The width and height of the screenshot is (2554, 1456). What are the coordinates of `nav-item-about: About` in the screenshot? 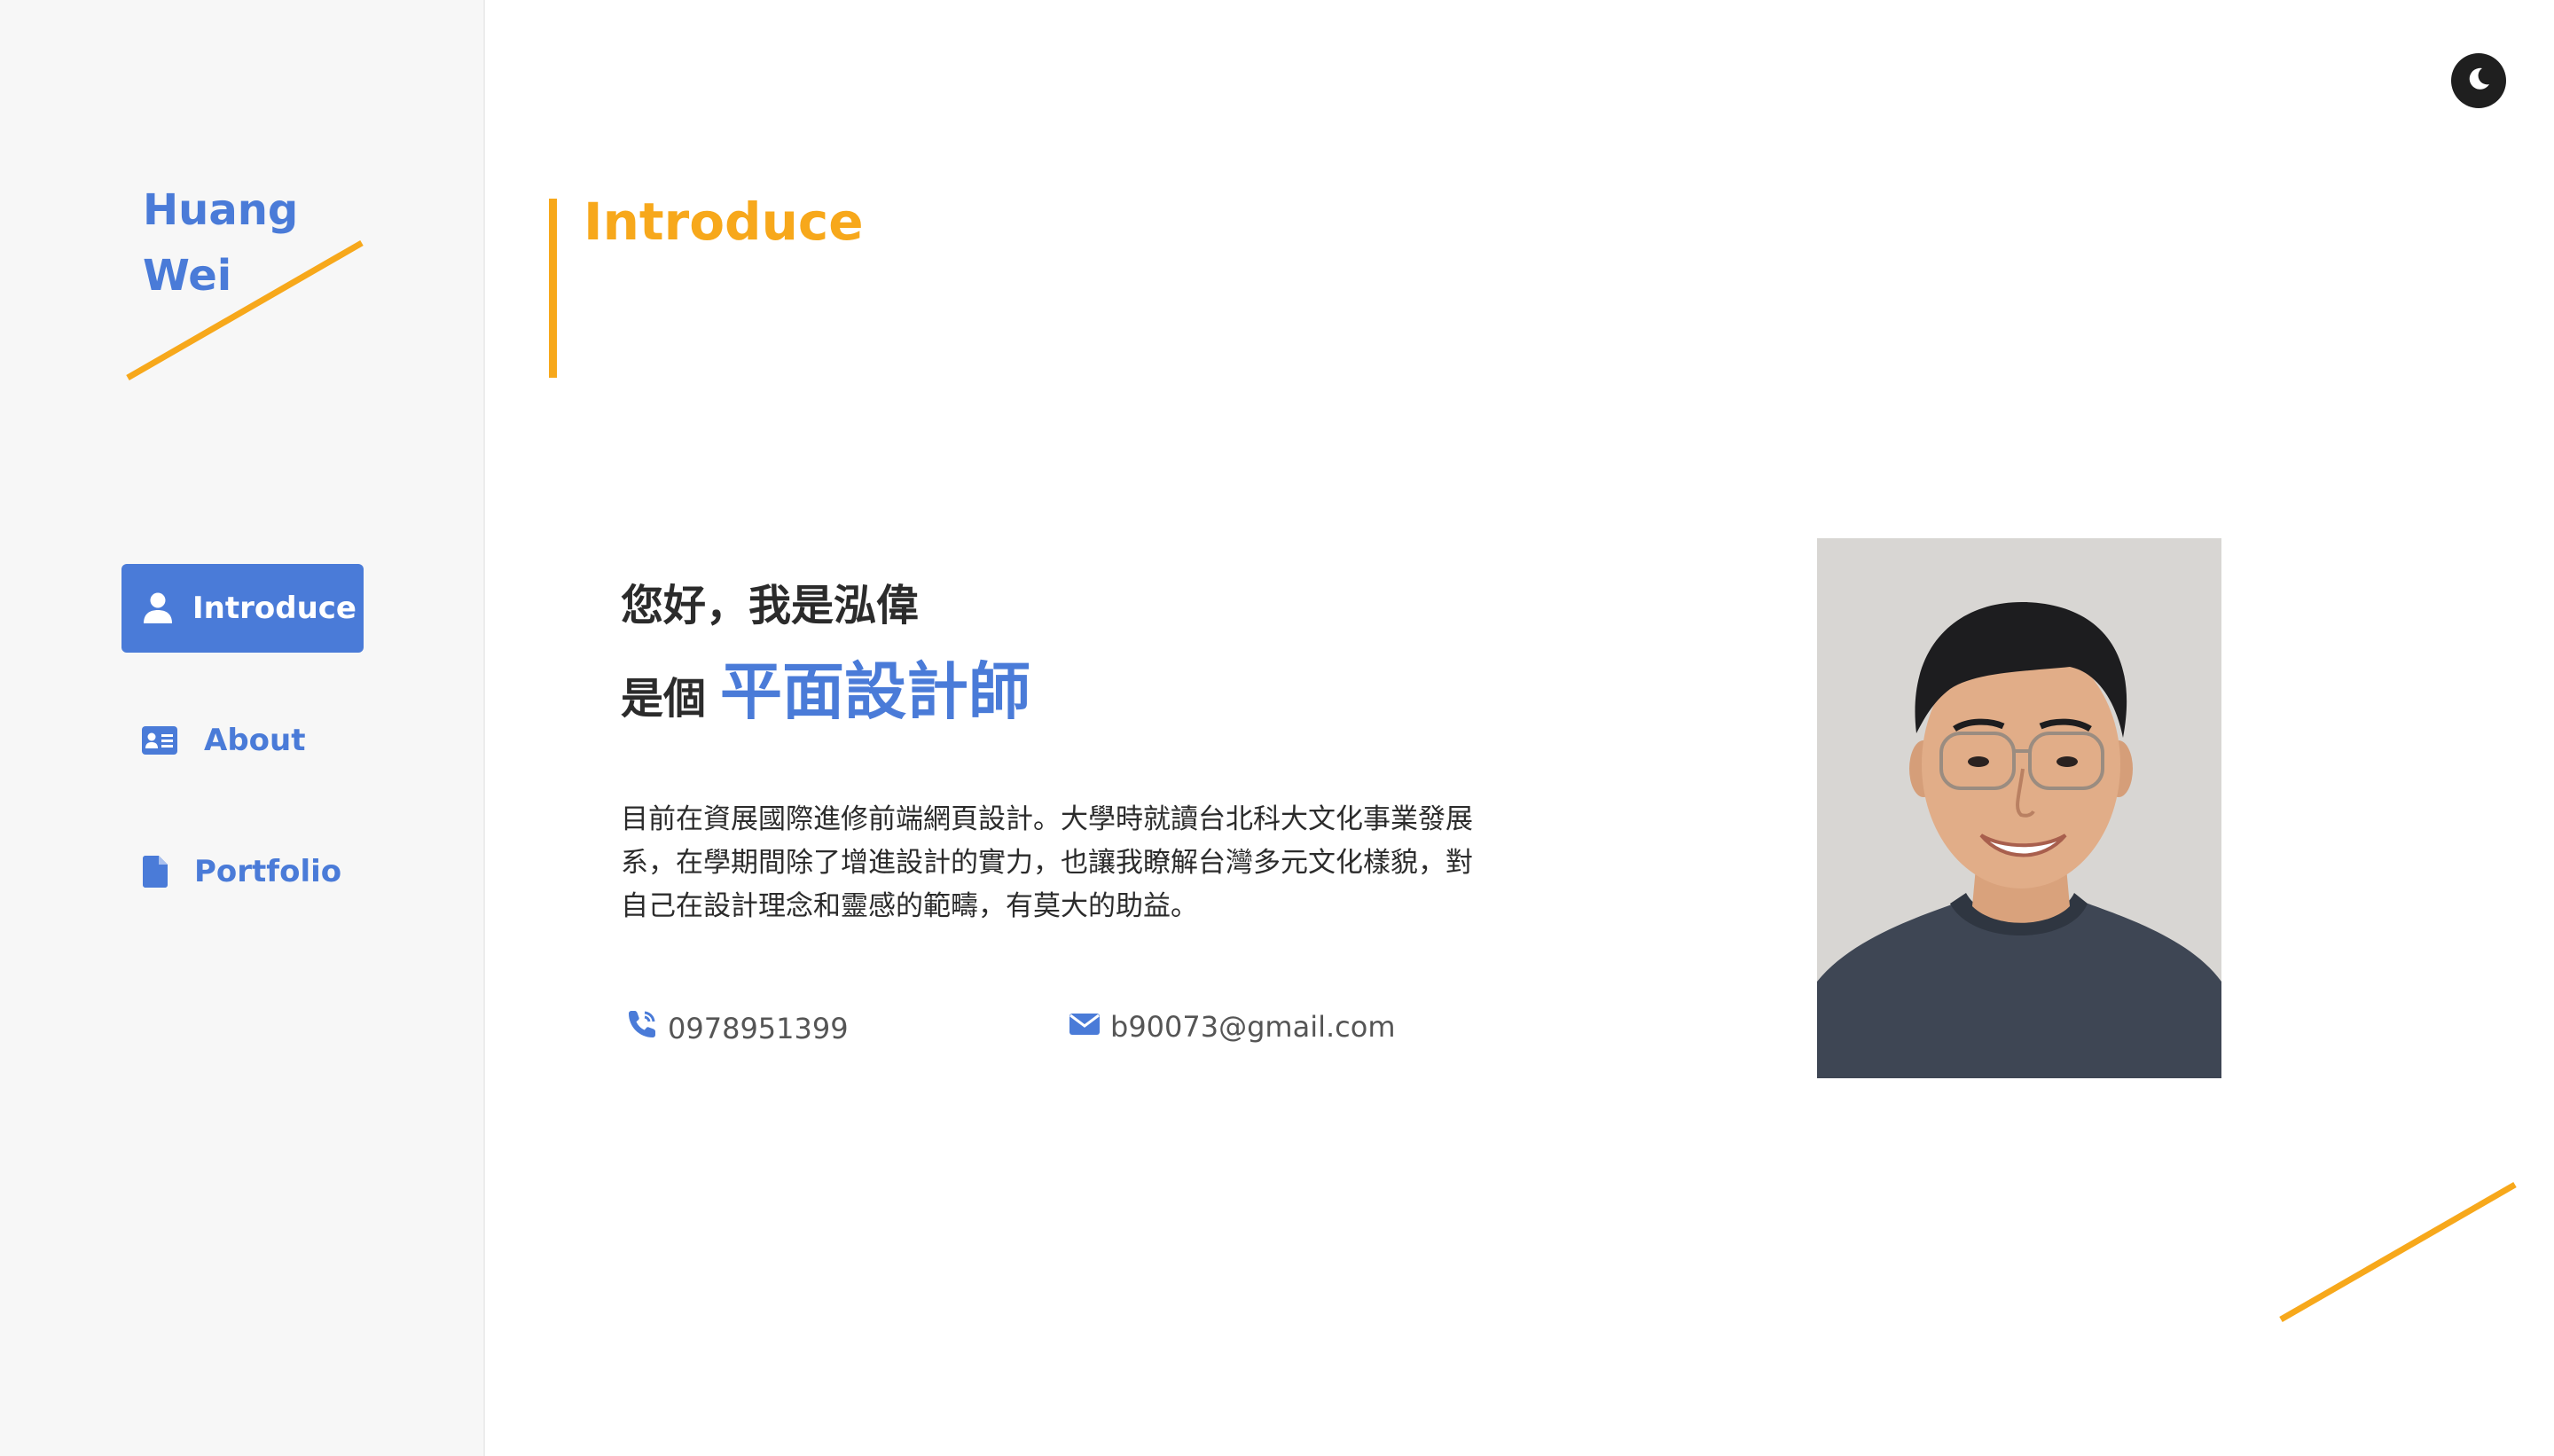 It's located at (223, 740).